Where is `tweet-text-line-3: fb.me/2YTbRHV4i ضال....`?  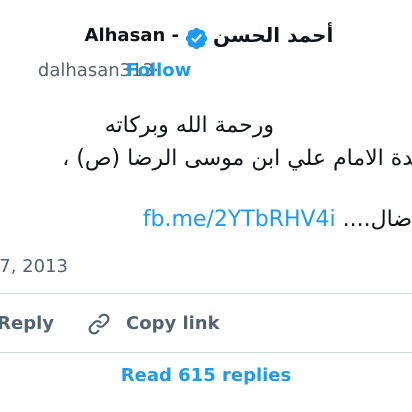
tweet-text-line-3: fb.me/2YTbRHV4i ضال.... is located at coordinates (277, 219).